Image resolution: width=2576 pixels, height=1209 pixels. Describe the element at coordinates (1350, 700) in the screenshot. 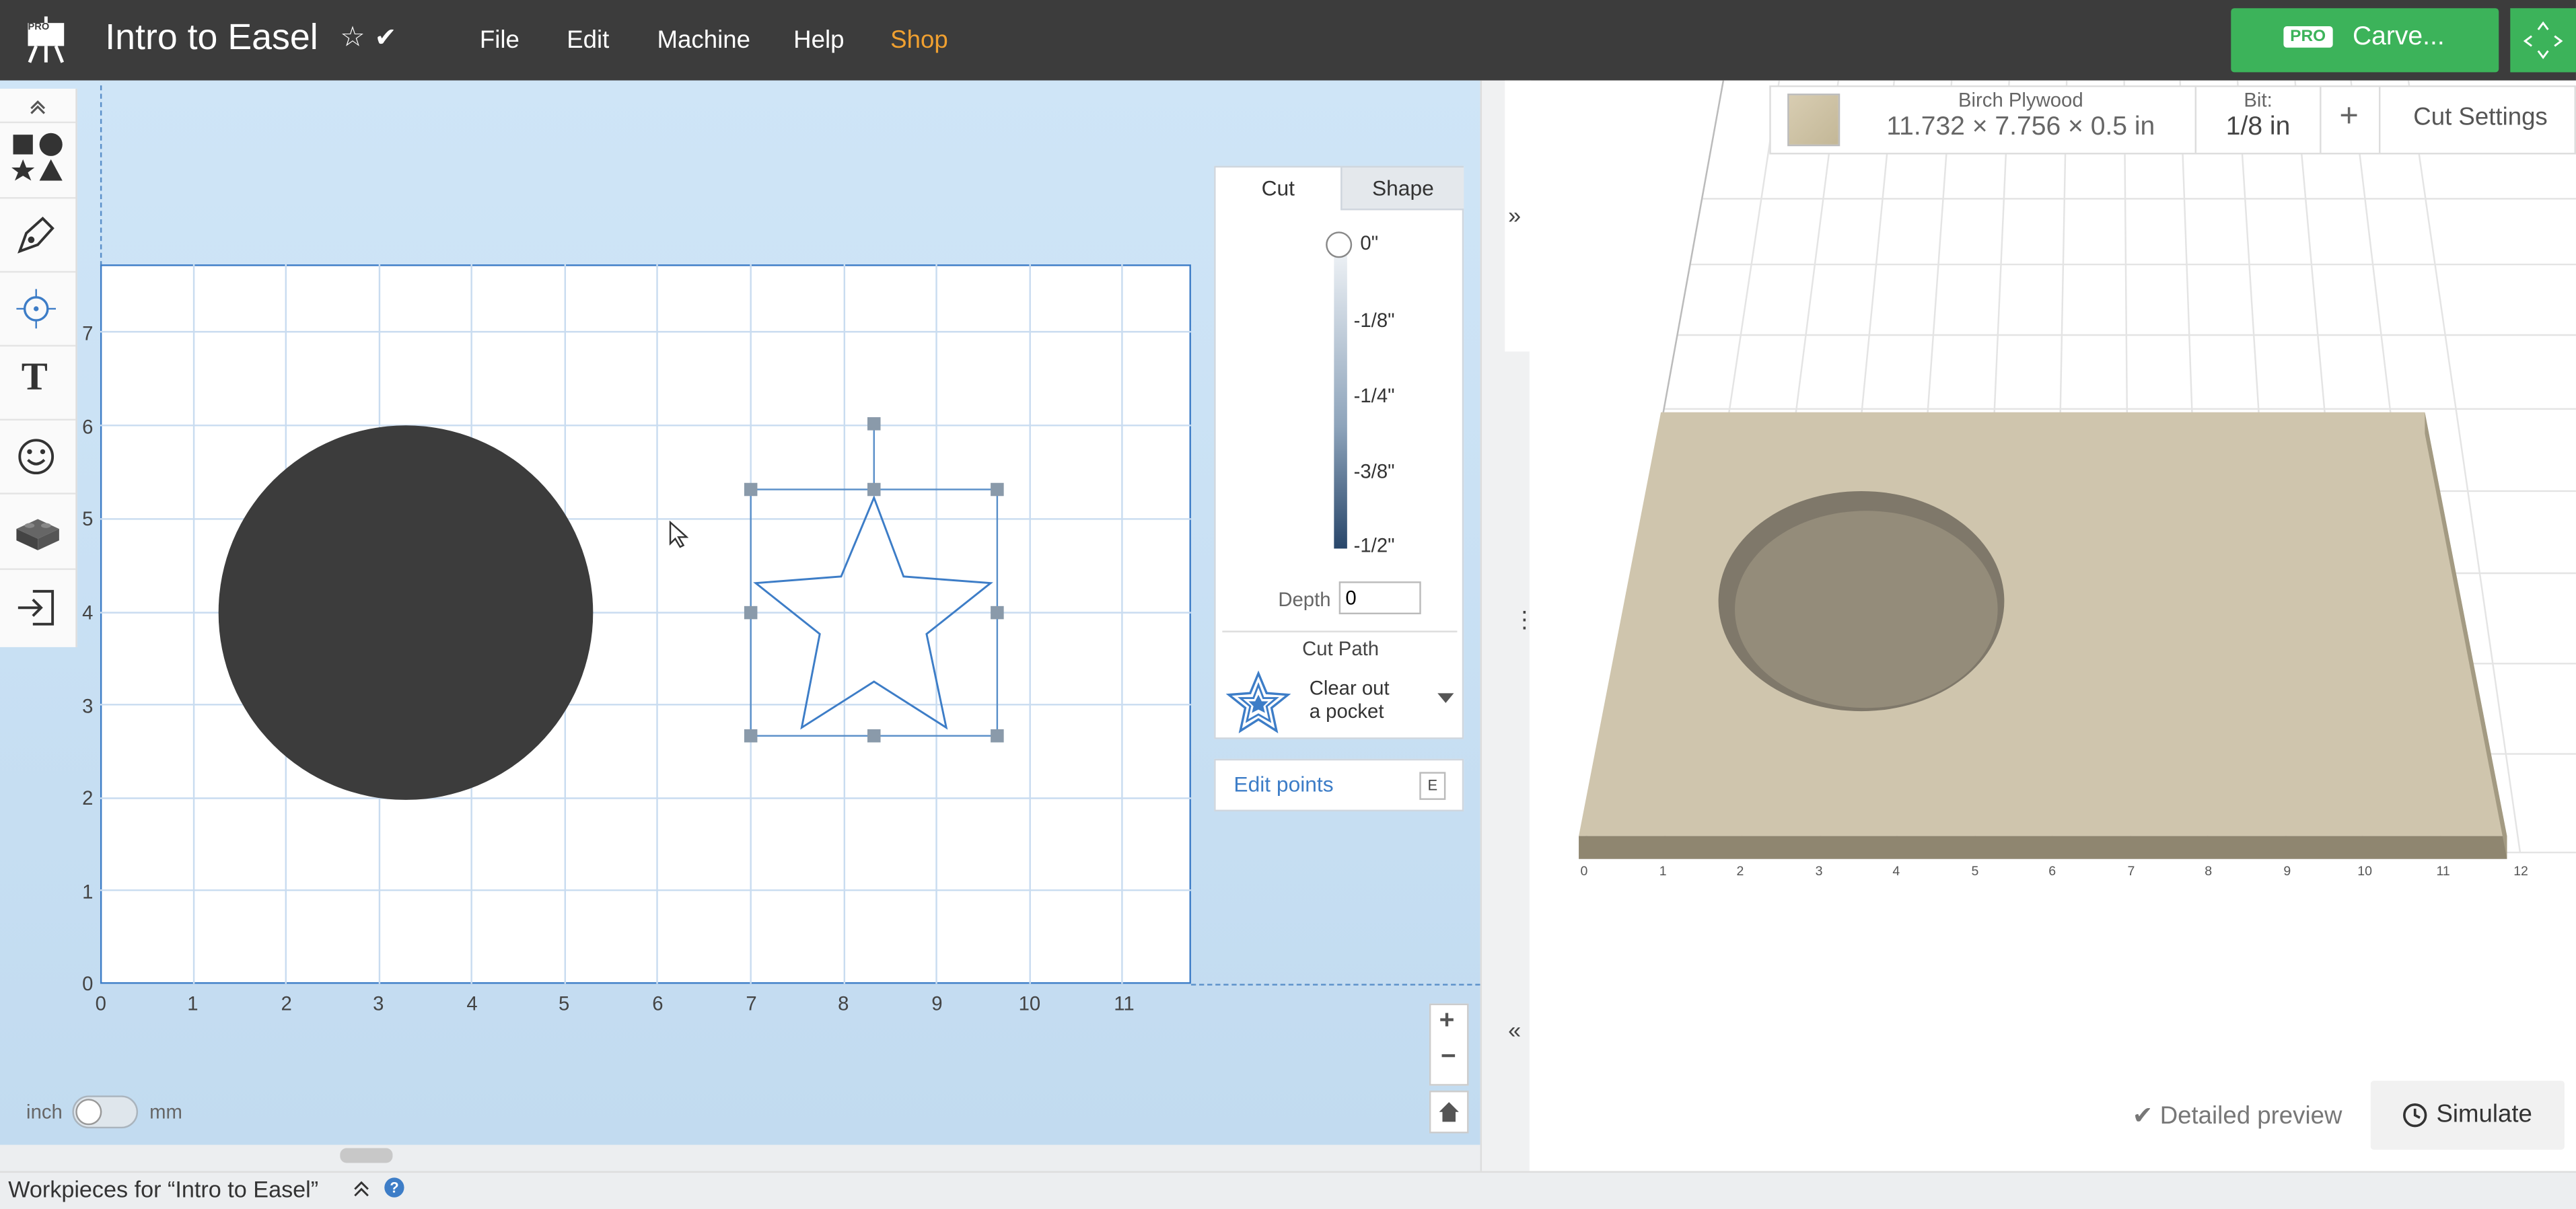

I see `cut-path-select: Clear out a pocket` at that location.